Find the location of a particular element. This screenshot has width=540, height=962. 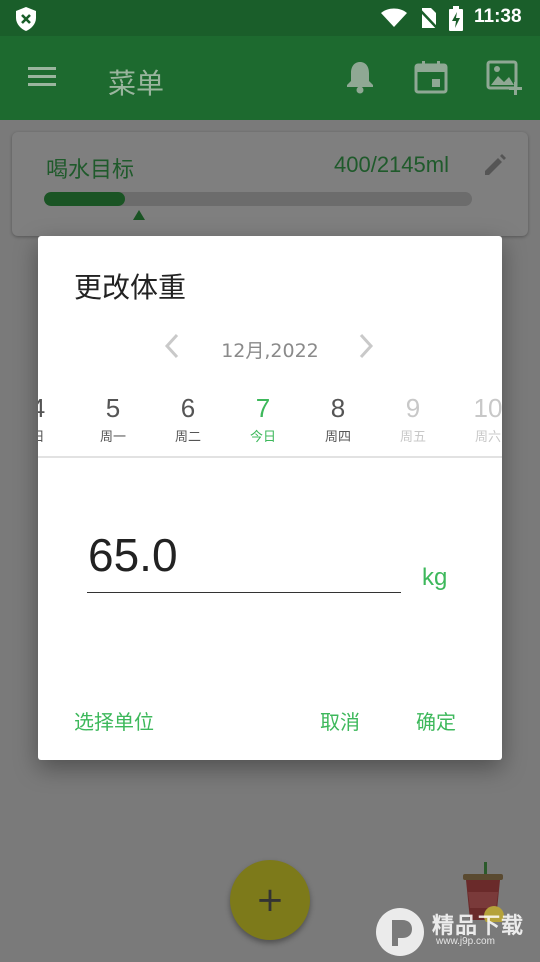

cancel-button: 取消 is located at coordinates (340, 720).